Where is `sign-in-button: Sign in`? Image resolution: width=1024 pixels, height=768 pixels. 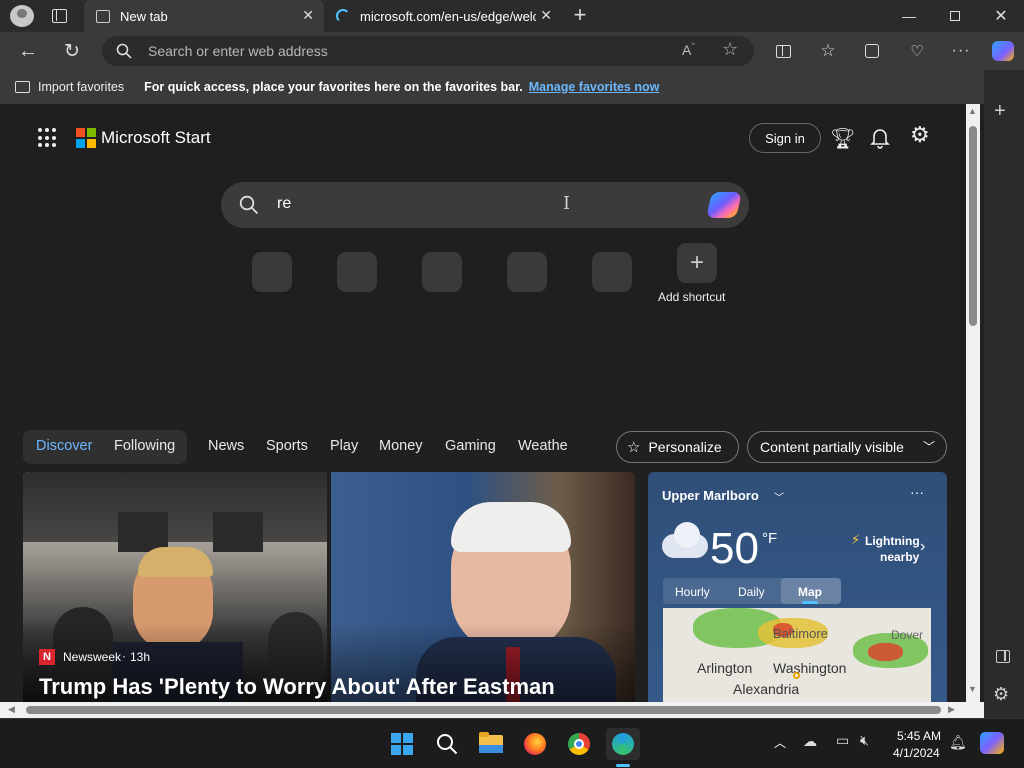
sign-in-button: Sign in is located at coordinates (785, 138).